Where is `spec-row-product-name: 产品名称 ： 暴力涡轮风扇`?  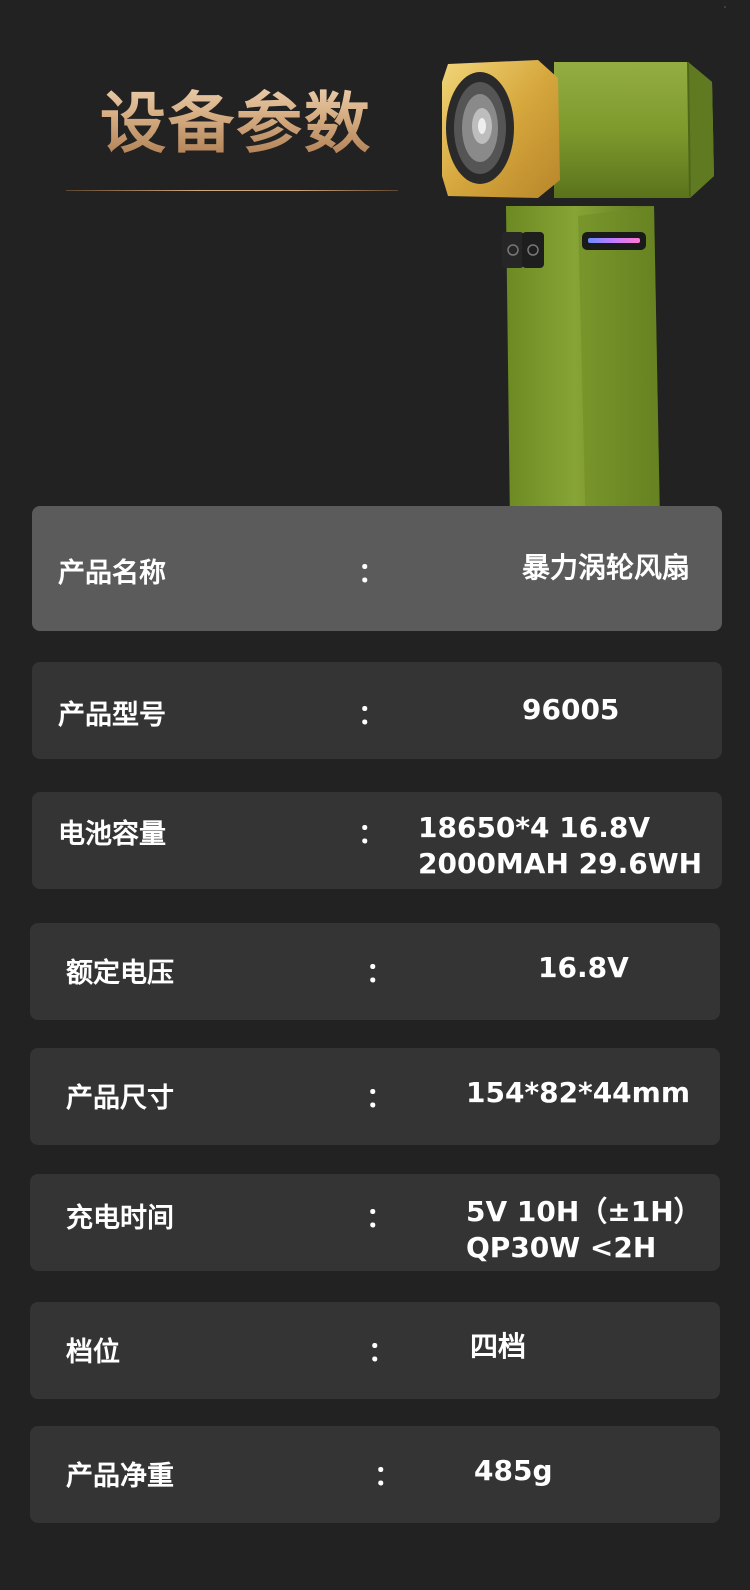
spec-row-product-name: 产品名称 ： 暴力涡轮风扇 is located at coordinates (377, 568).